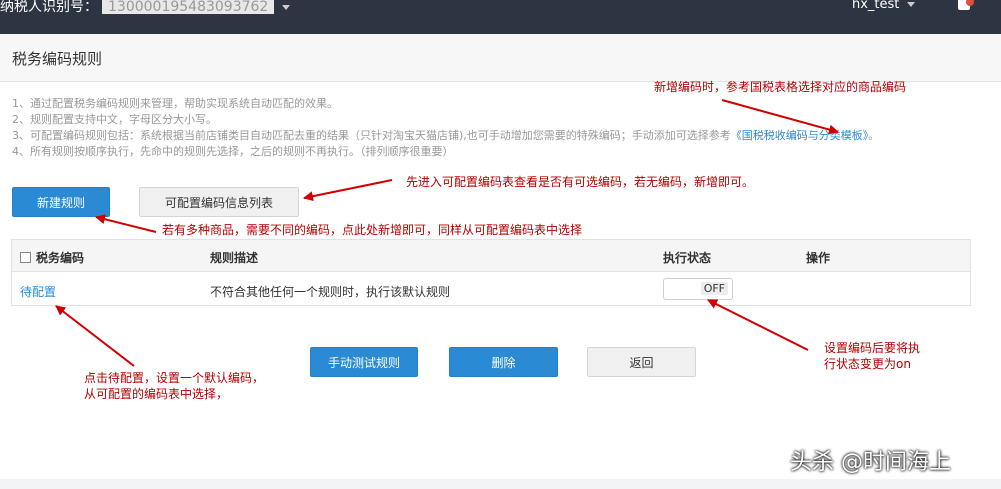 The width and height of the screenshot is (1001, 489). What do you see at coordinates (175, 103) in the screenshot?
I see `instruction-1: 1、通过配置税务编码规则来管理，帮助实现系统自动匹配的效果。` at bounding box center [175, 103].